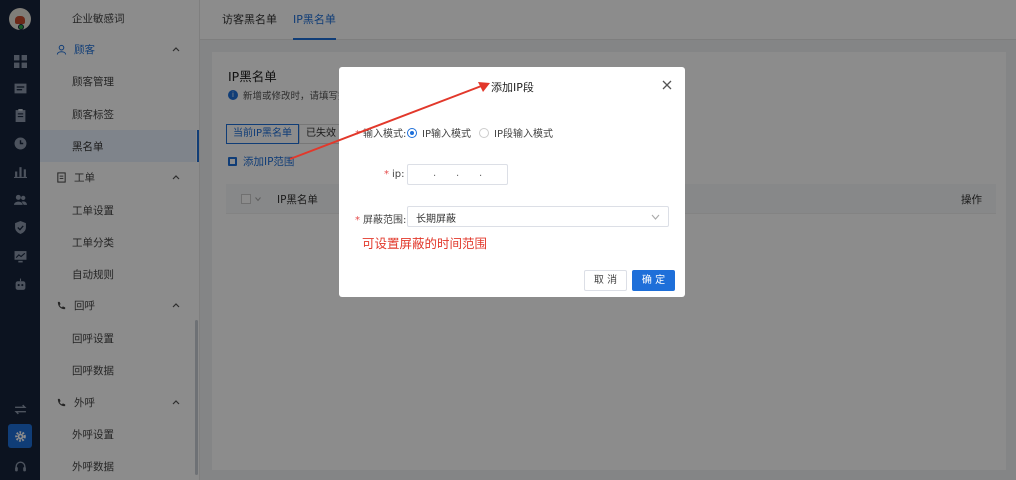 The width and height of the screenshot is (1016, 480). What do you see at coordinates (425, 243) in the screenshot?
I see `annotation-text: 可设置屏蔽的时间范围` at bounding box center [425, 243].